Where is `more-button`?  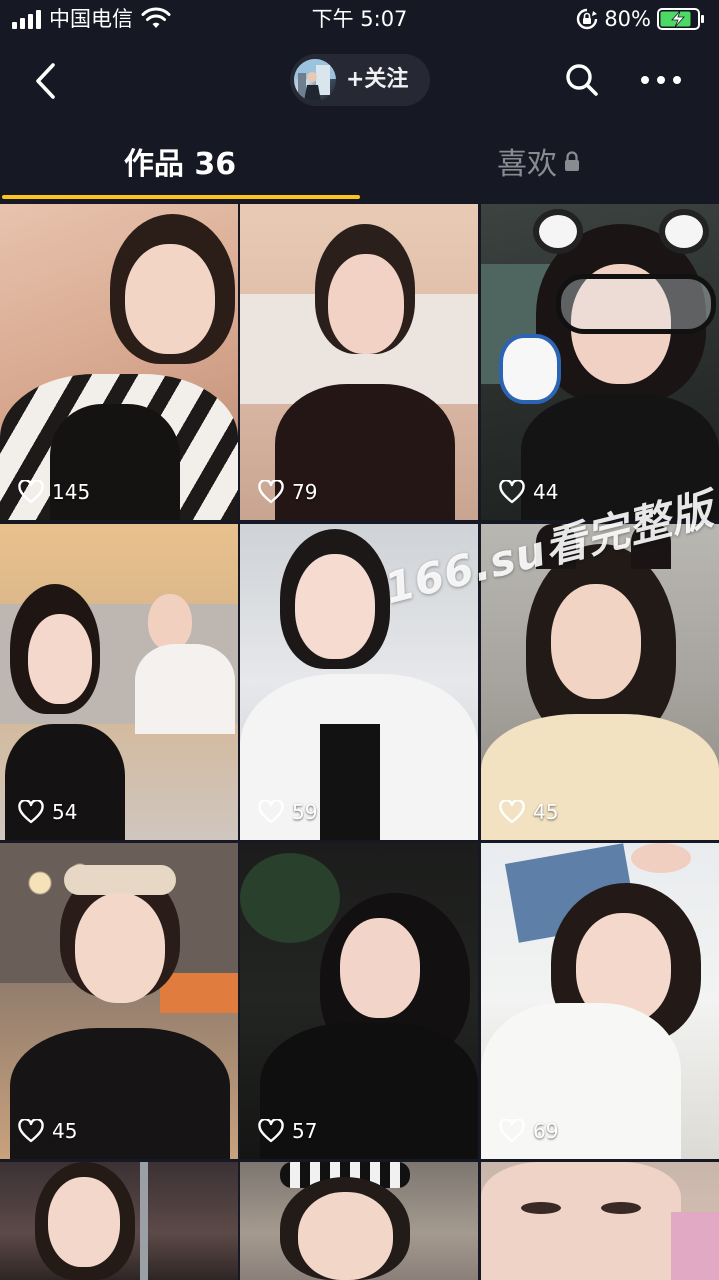
more-button is located at coordinates (661, 80).